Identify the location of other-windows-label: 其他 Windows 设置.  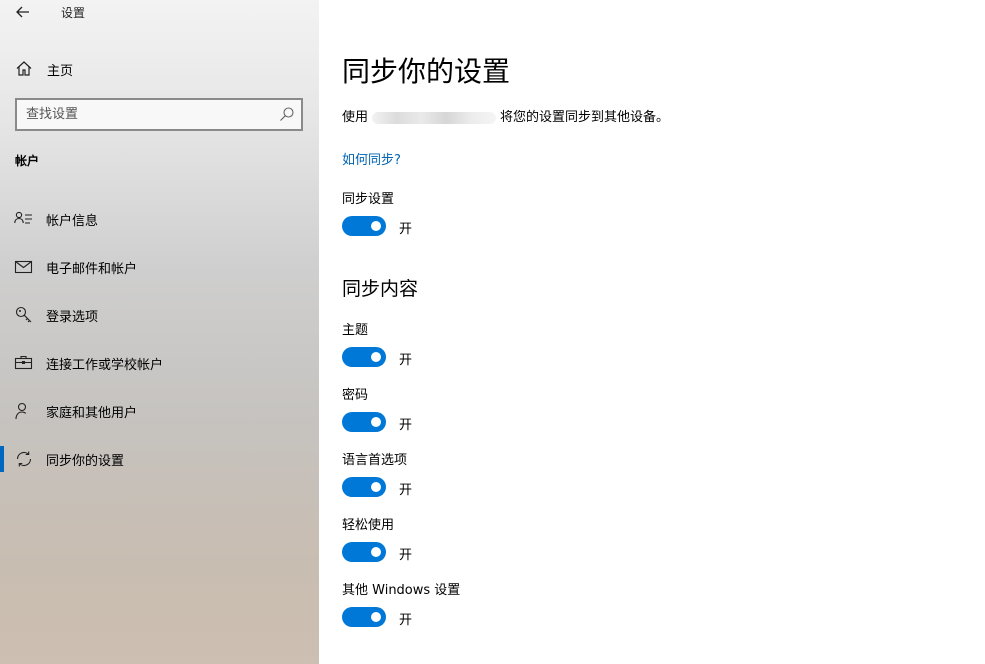
(401, 590).